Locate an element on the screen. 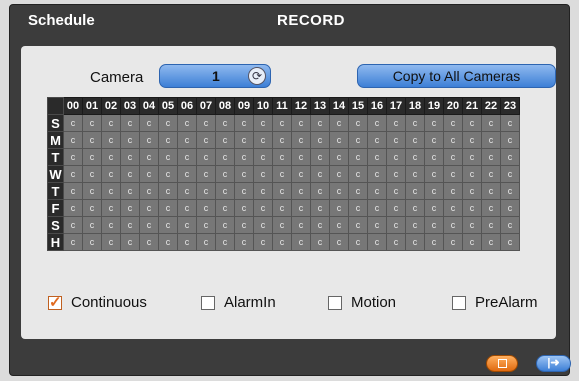 The image size is (579, 381). hour-header: 14 is located at coordinates (339, 106).